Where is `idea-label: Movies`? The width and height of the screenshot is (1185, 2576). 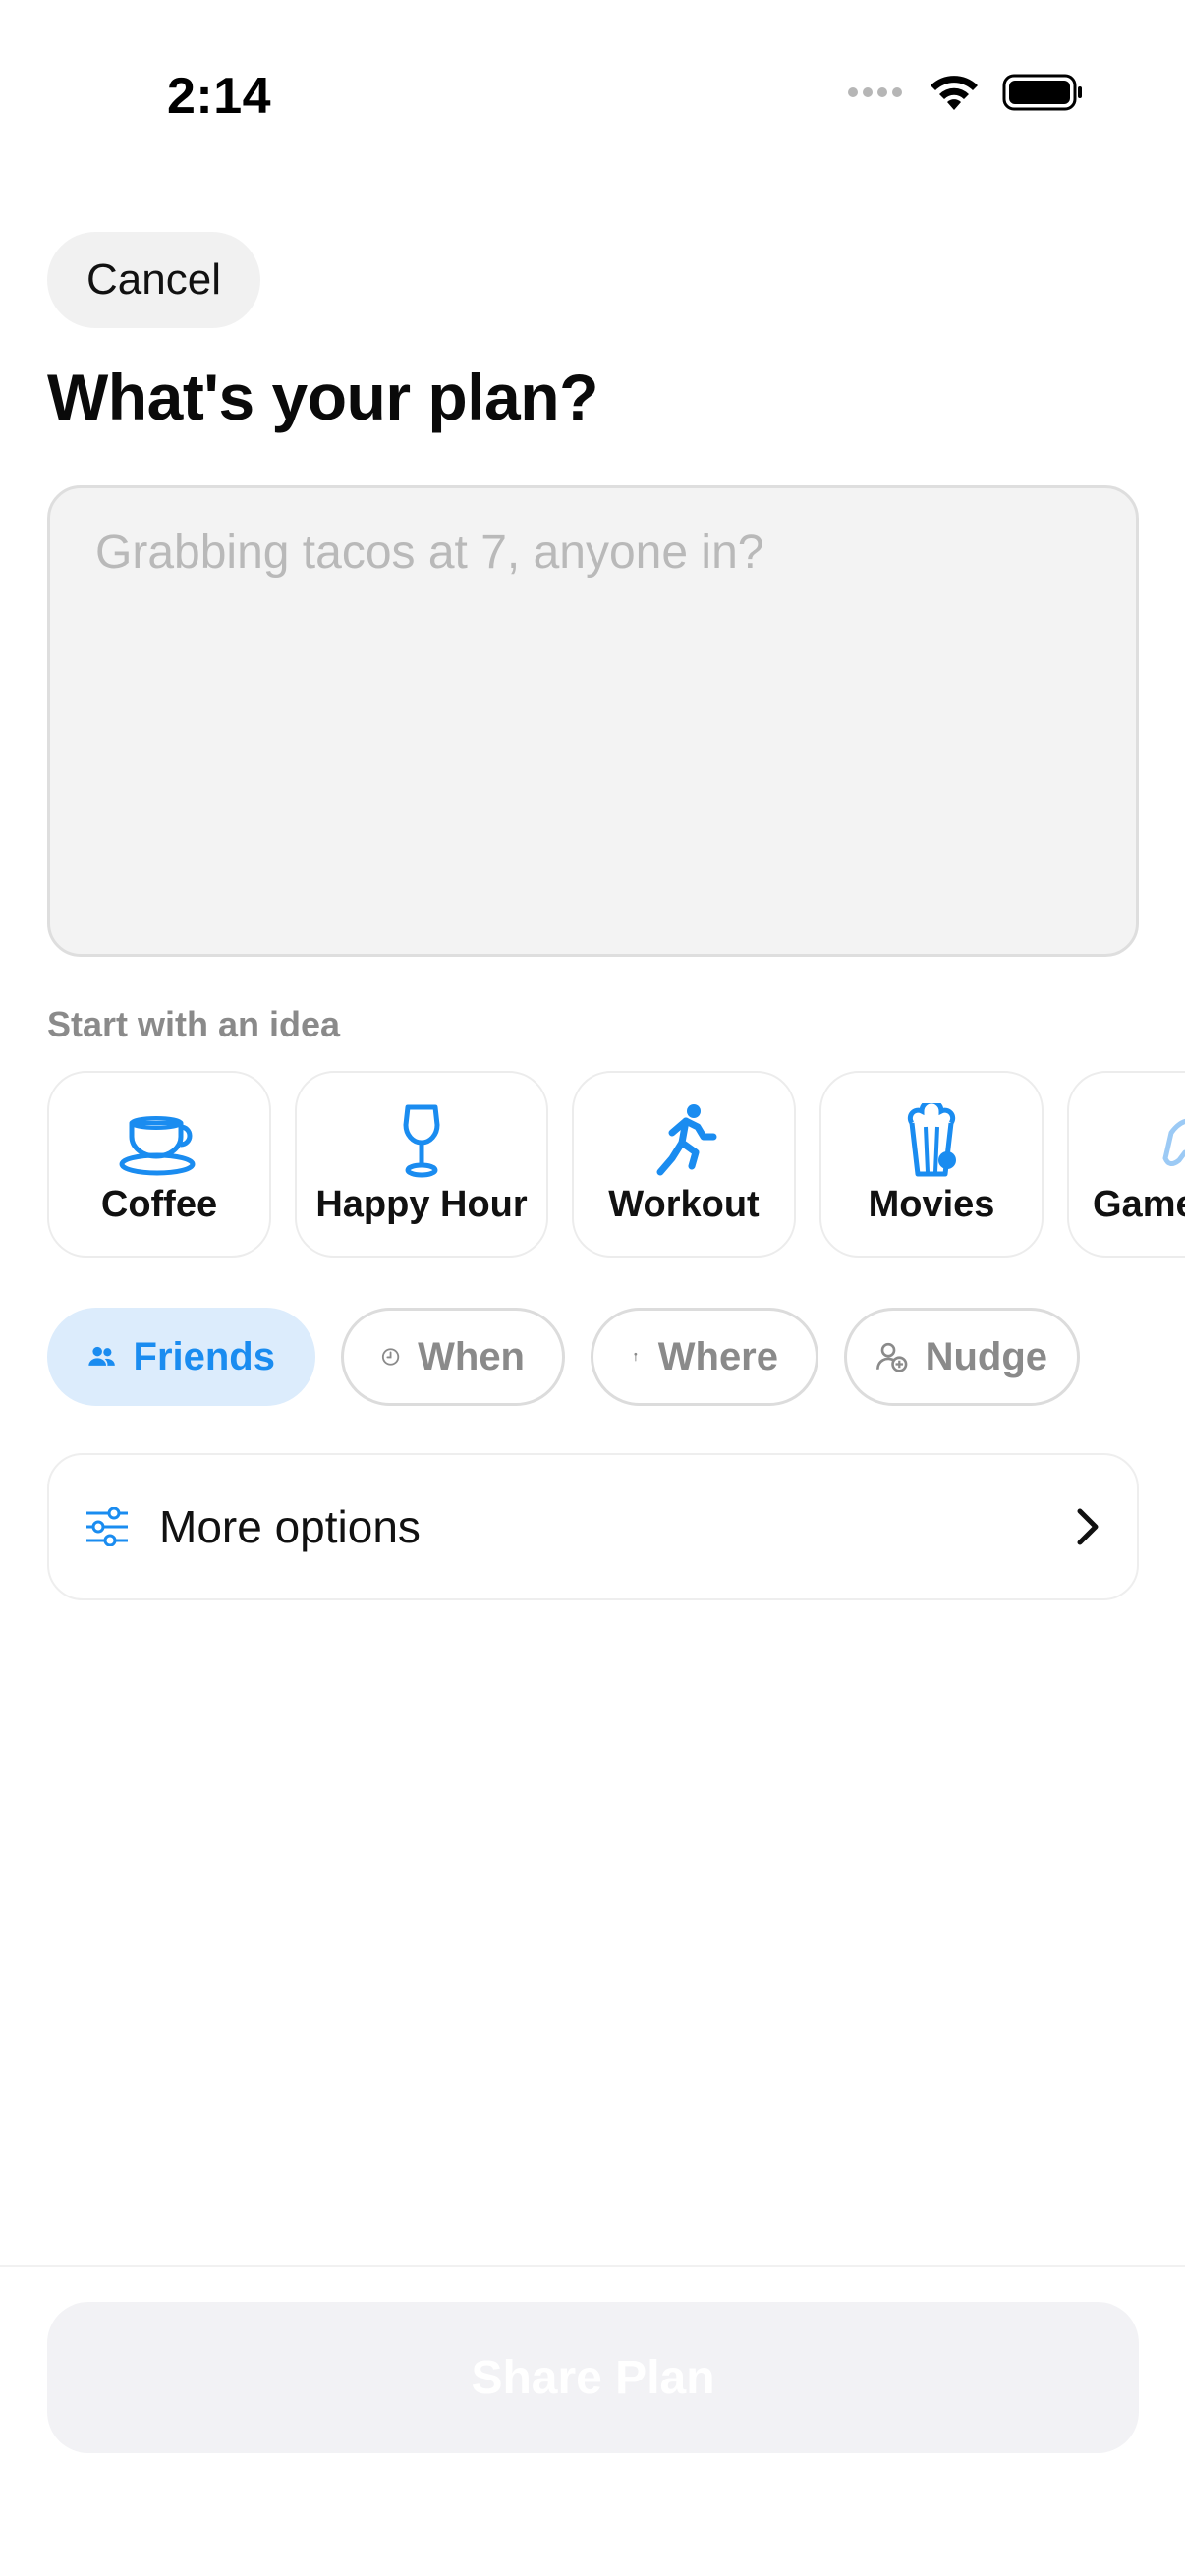 idea-label: Movies is located at coordinates (932, 1204).